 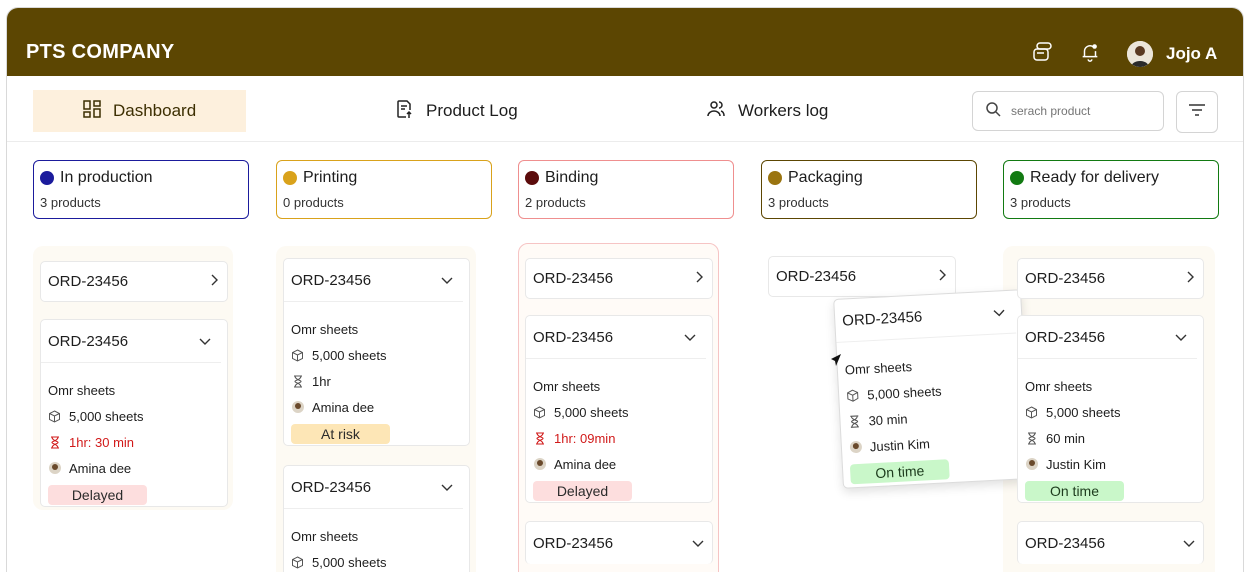 I want to click on column-header-packaging: Packaging 3 products, so click(x=869, y=189).